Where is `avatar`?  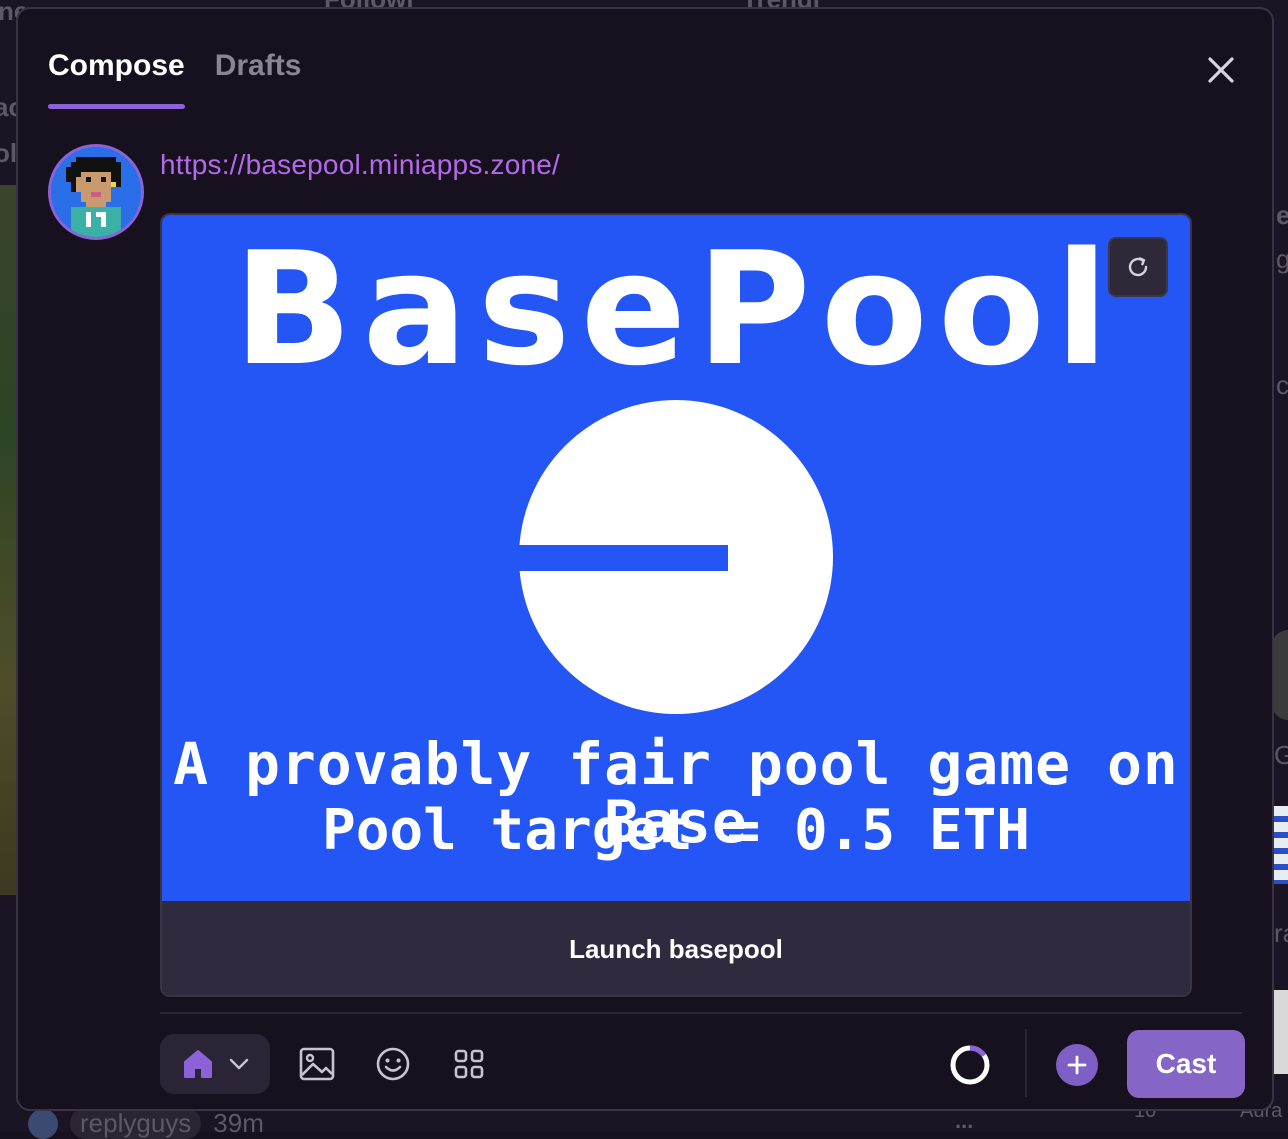 avatar is located at coordinates (96, 192).